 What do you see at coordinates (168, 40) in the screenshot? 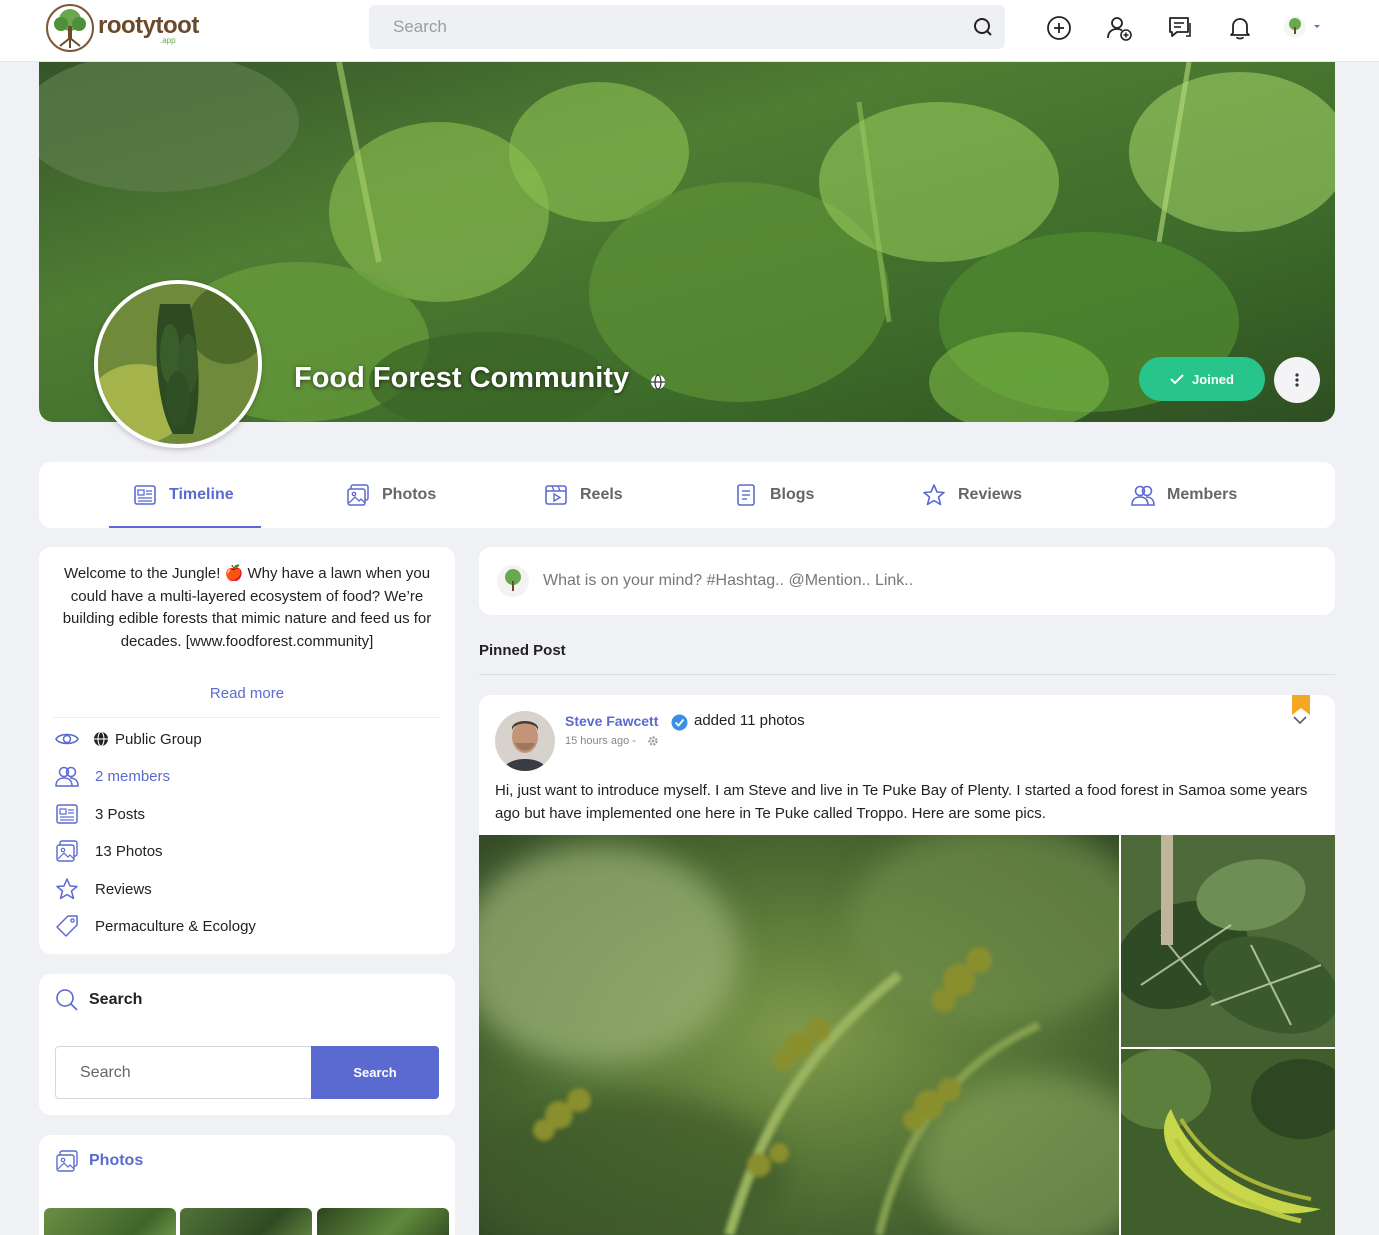
I see `brand-suffix: .app` at bounding box center [168, 40].